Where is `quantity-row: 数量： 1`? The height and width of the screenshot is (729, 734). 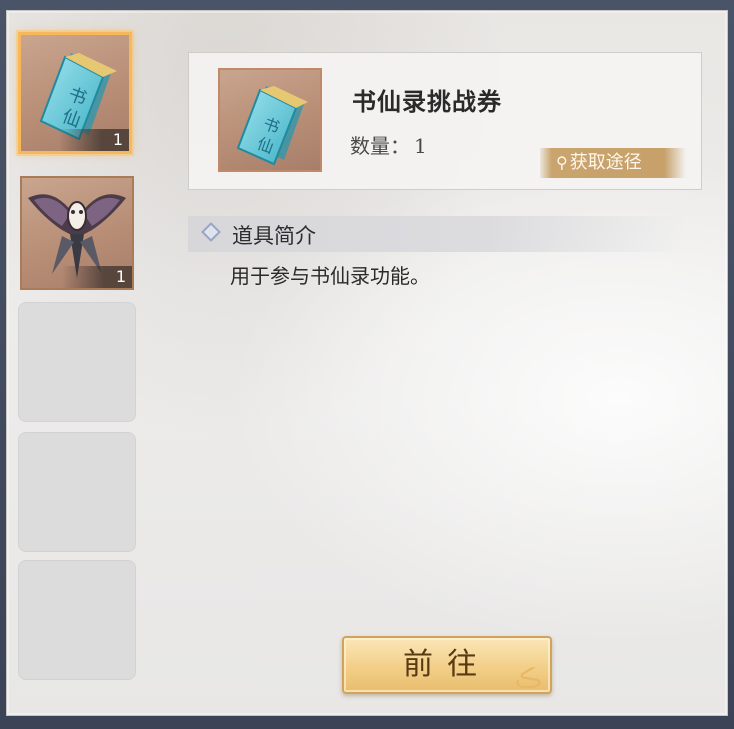
quantity-row: 数量： 1 is located at coordinates (388, 144).